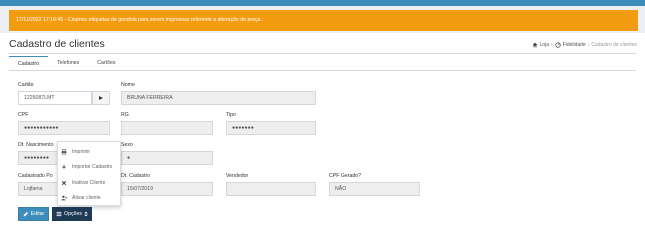 Image resolution: width=645 pixels, height=246 pixels. I want to click on tipo-label: Tipo, so click(231, 115).